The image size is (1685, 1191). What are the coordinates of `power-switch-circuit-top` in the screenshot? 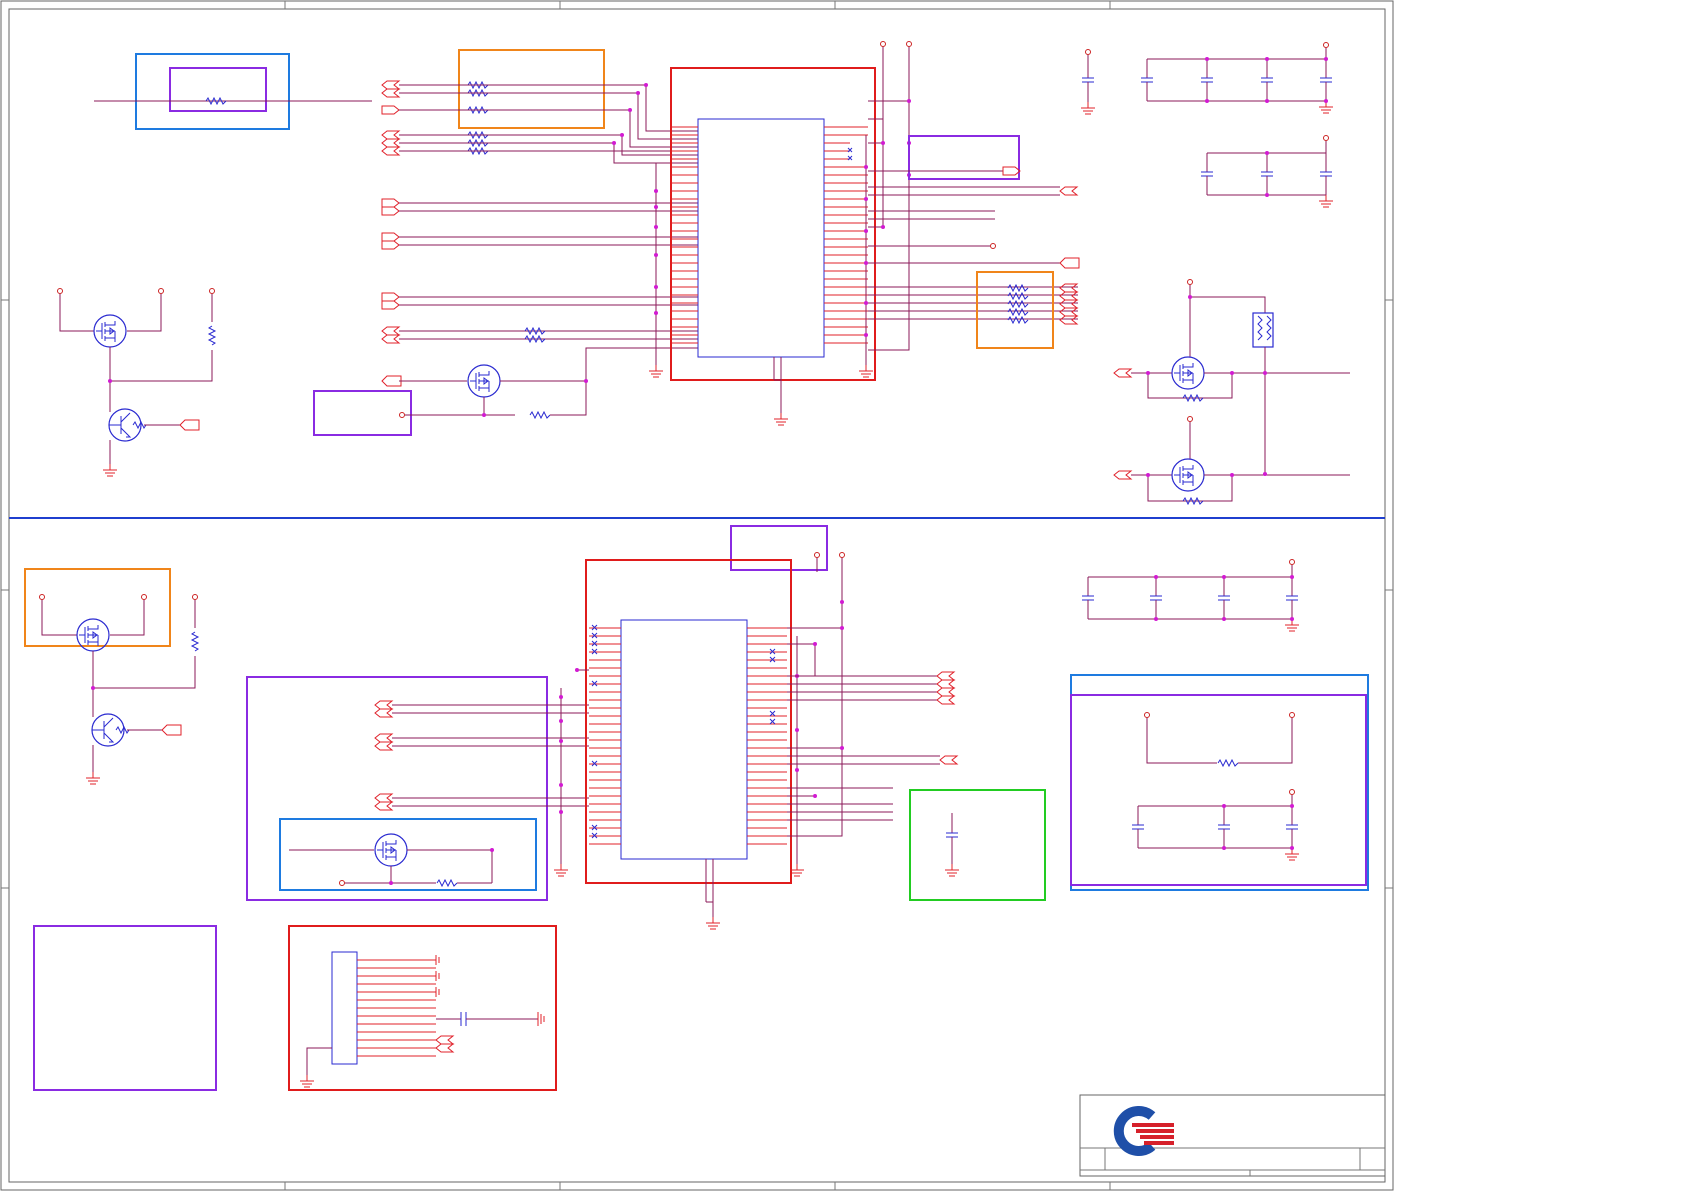 It's located at (136, 382).